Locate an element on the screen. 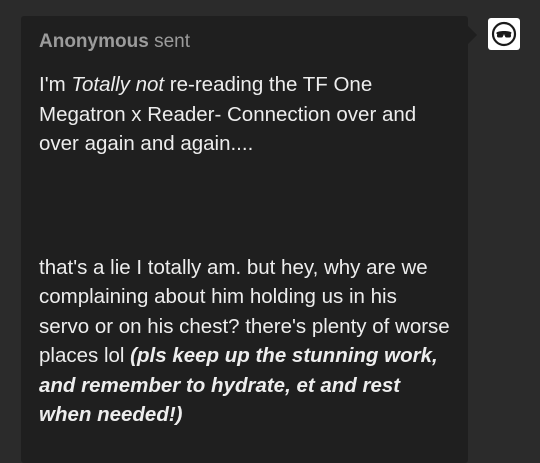  ask-text-emphasis: Totally not is located at coordinates (118, 84).